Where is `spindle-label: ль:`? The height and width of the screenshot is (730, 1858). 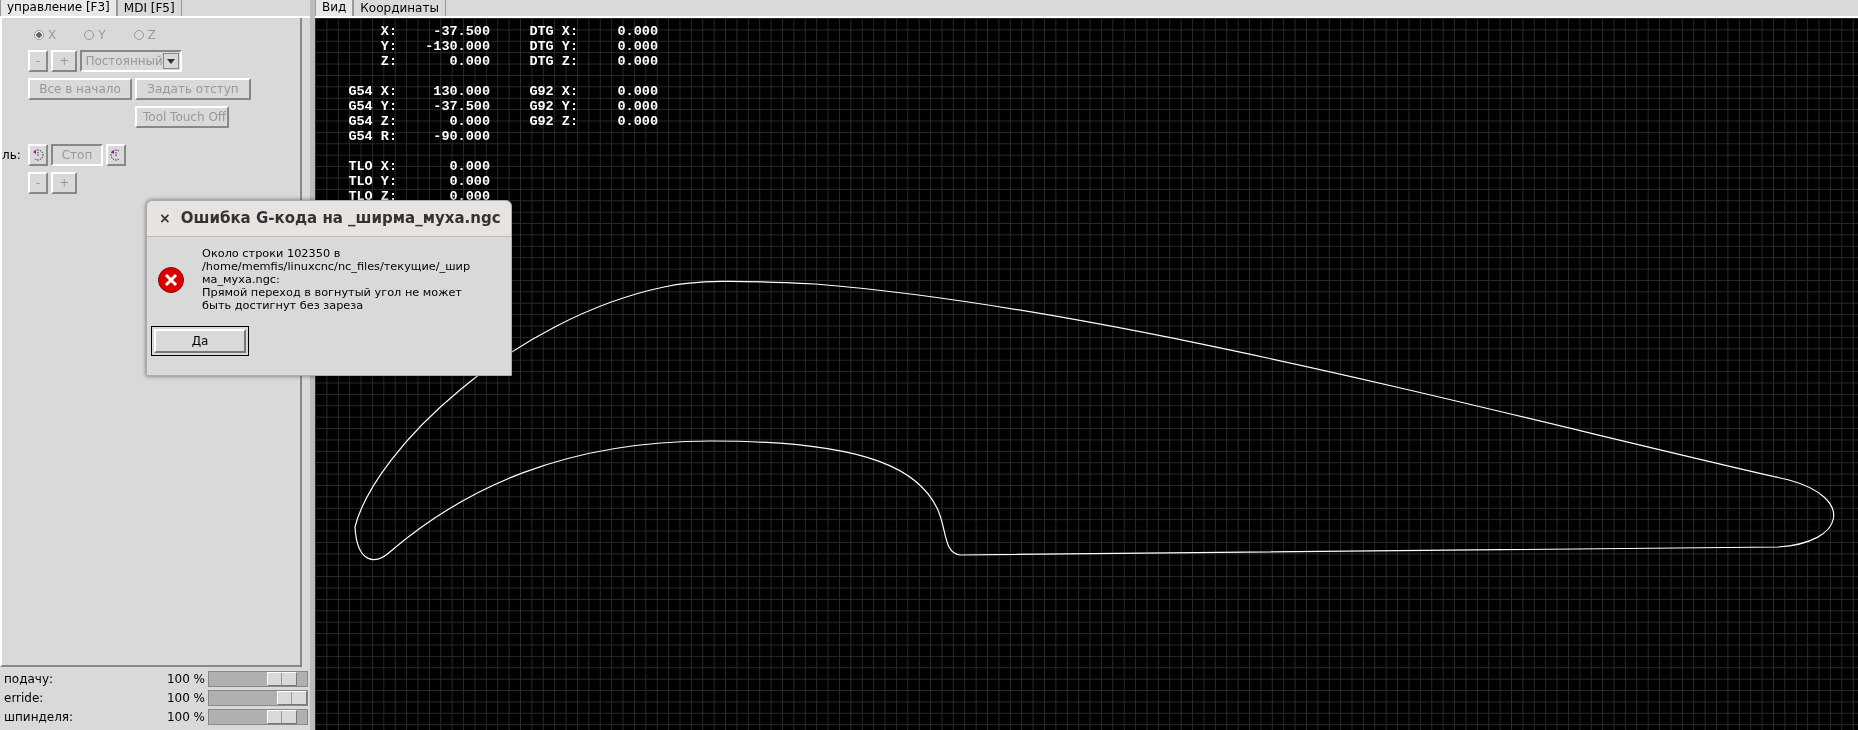
spindle-label: ль: is located at coordinates (11, 155).